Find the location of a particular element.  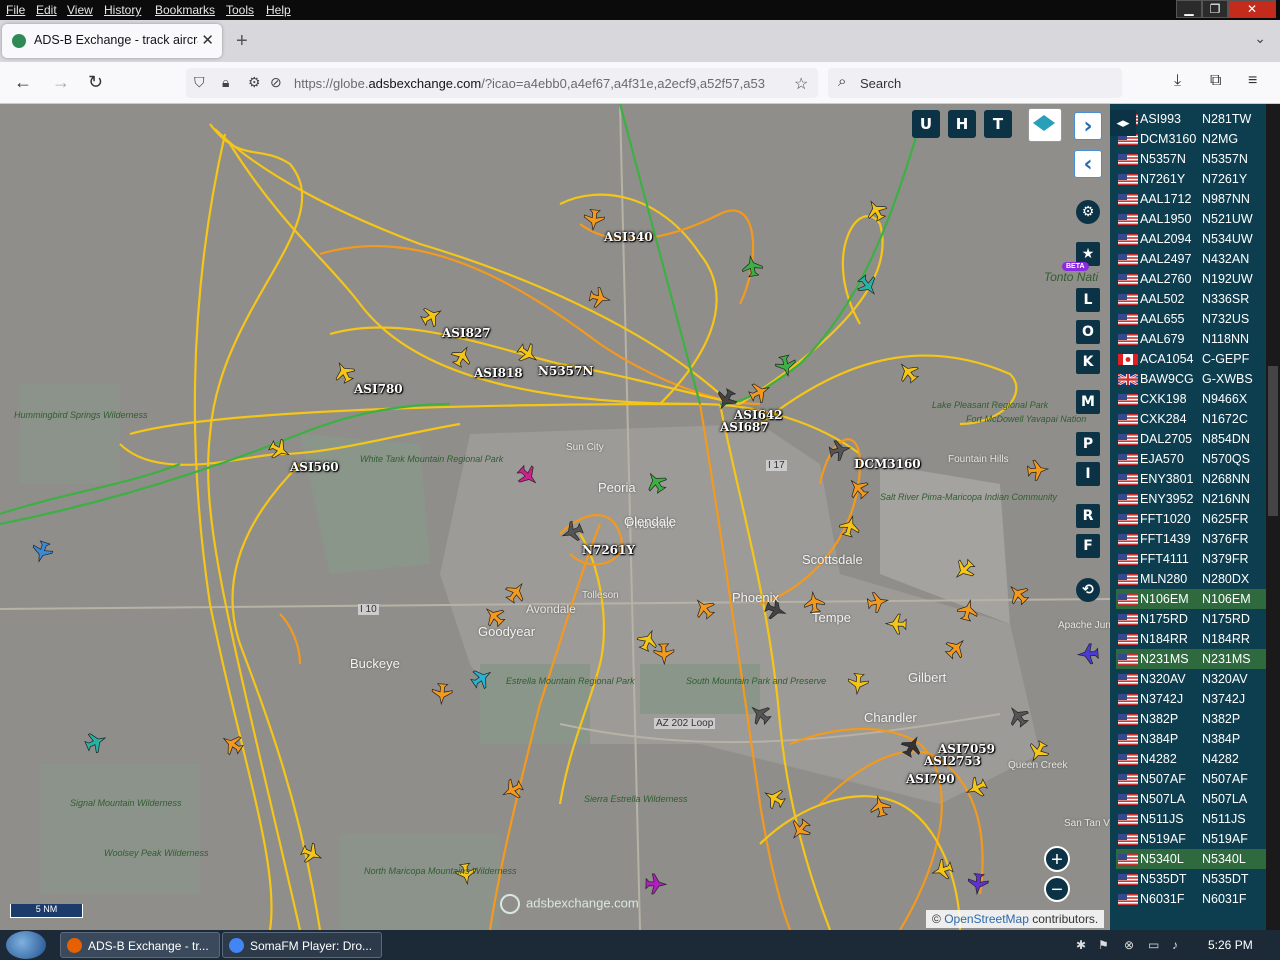

autoplay-blocked-icon: ⊘ is located at coordinates (276, 82).